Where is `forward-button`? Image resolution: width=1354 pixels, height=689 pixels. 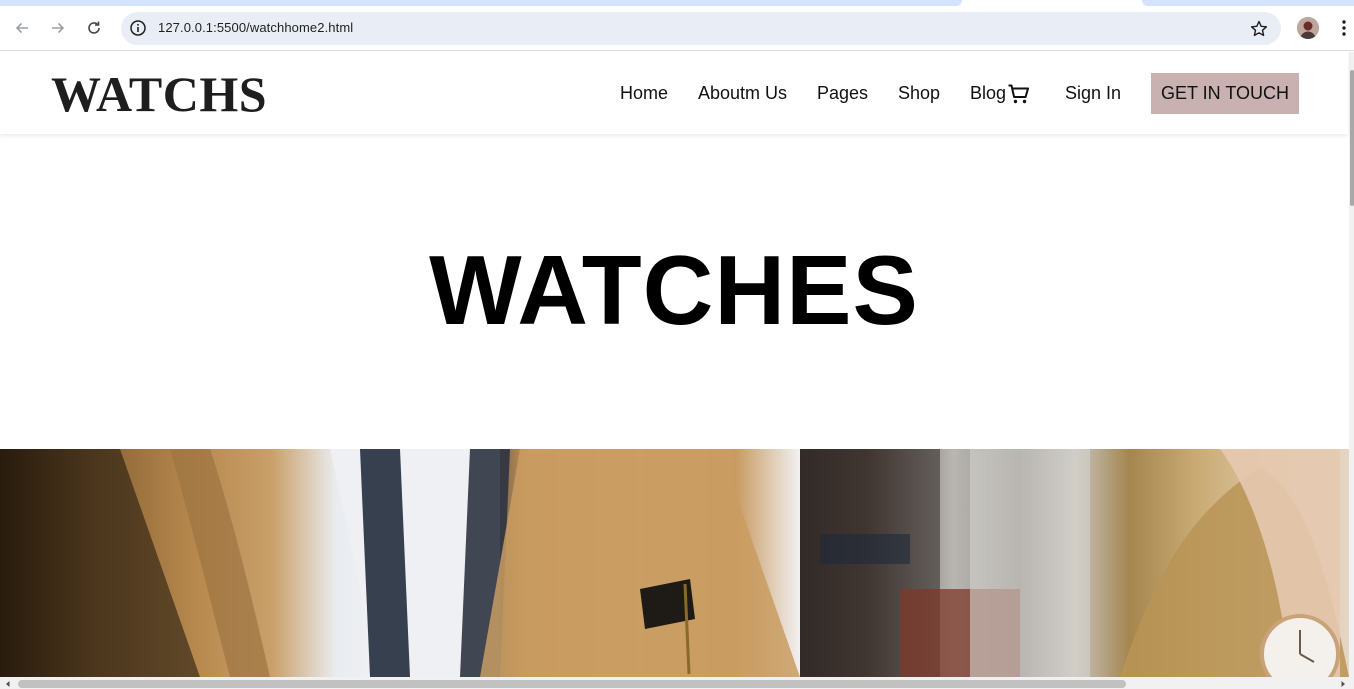
forward-button is located at coordinates (58, 28).